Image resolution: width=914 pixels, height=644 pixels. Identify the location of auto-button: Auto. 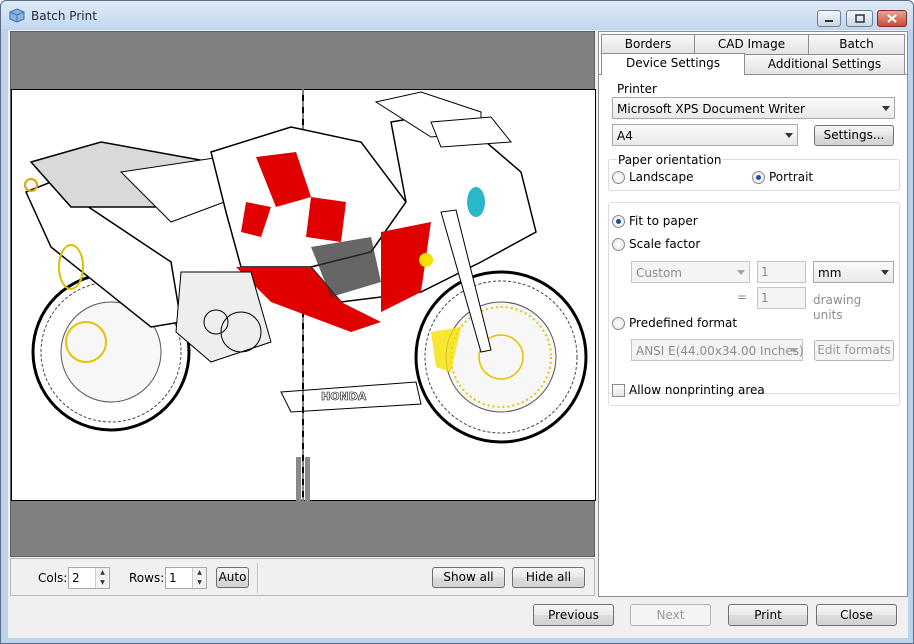
(232, 577).